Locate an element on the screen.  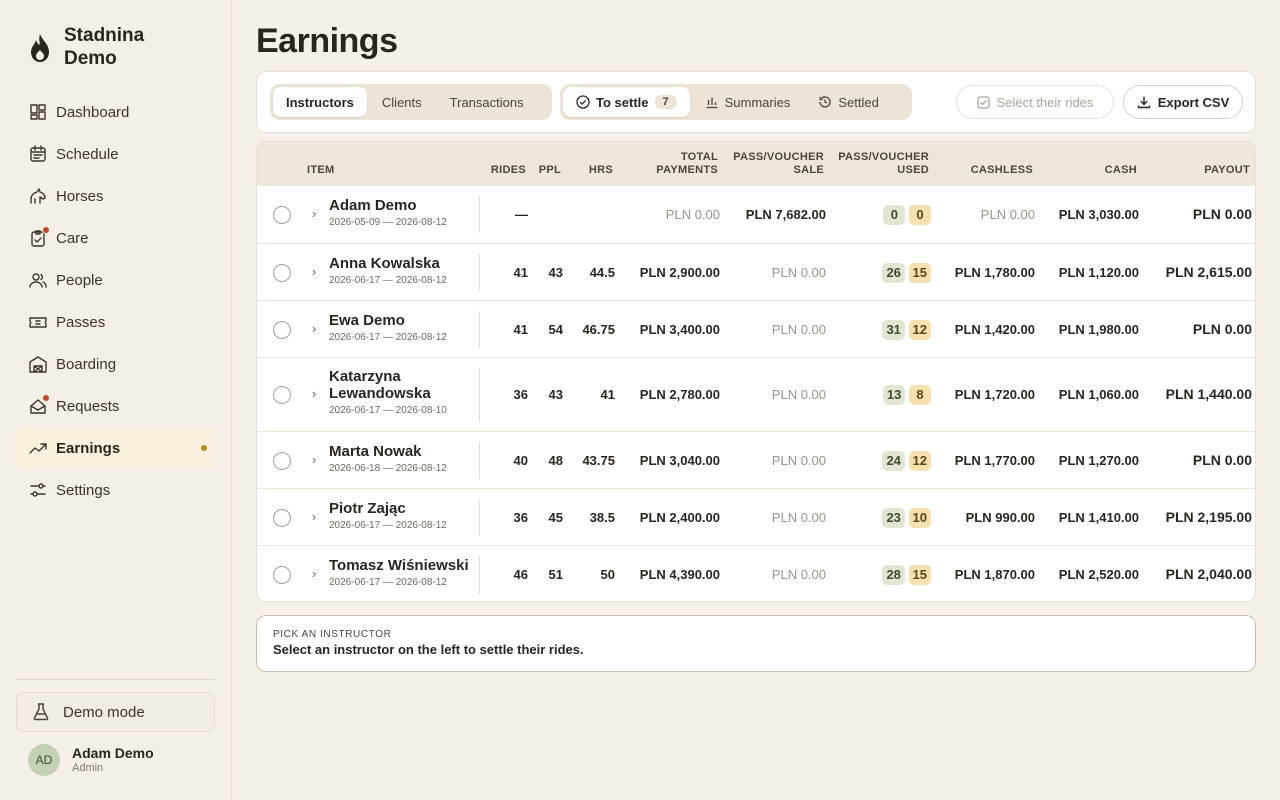
sidebar-item-settings: Settings is located at coordinates (115, 490).